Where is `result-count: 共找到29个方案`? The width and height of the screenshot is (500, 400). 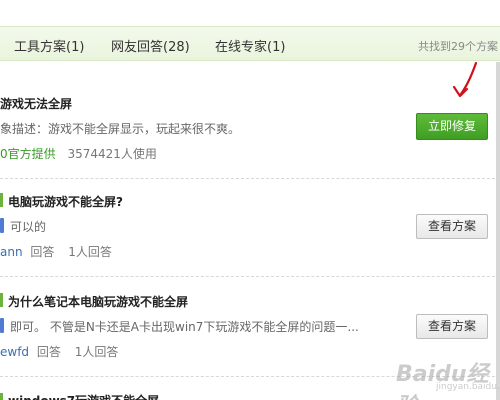
result-count: 共找到29个方案 is located at coordinates (458, 46).